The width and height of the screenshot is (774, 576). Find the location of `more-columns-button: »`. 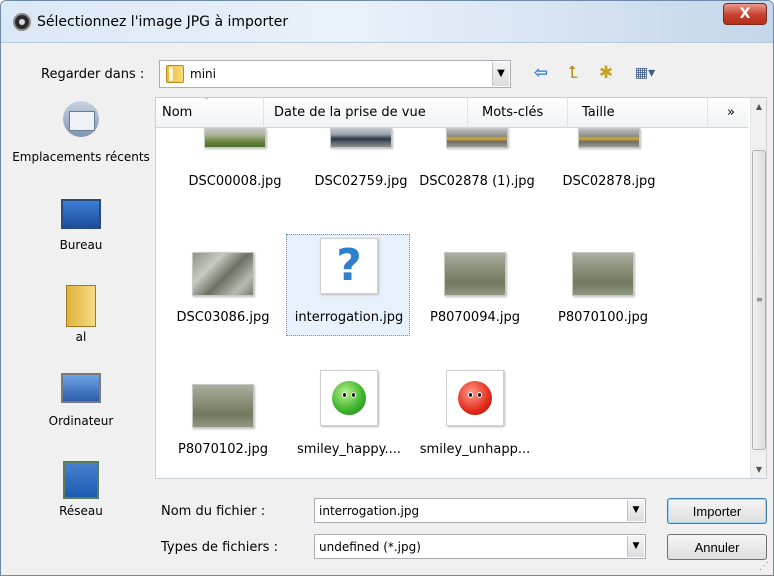

more-columns-button: » is located at coordinates (728, 113).